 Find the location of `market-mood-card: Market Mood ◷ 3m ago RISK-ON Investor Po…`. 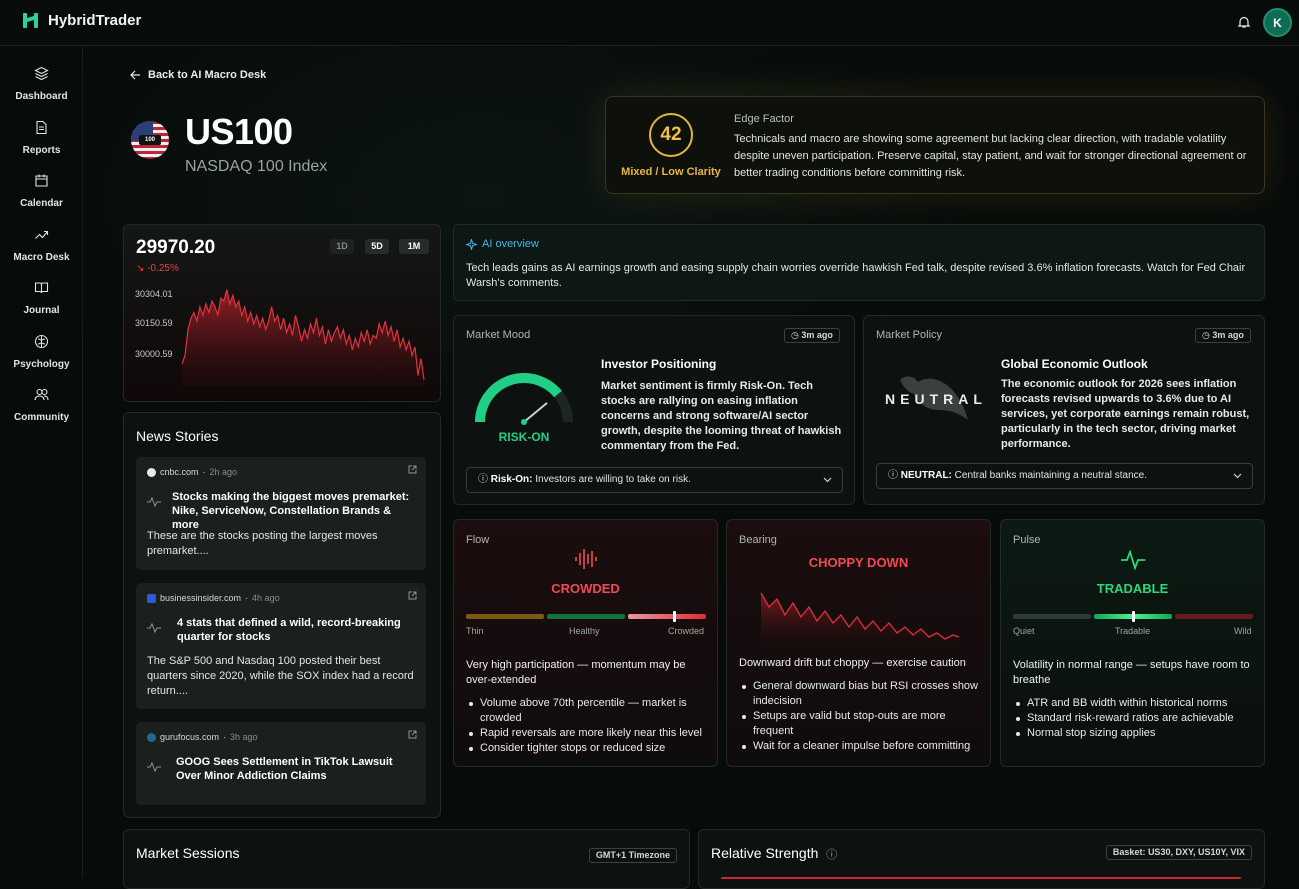

market-mood-card: Market Mood ◷ 3m ago RISK-ON Investor Po… is located at coordinates (654, 410).